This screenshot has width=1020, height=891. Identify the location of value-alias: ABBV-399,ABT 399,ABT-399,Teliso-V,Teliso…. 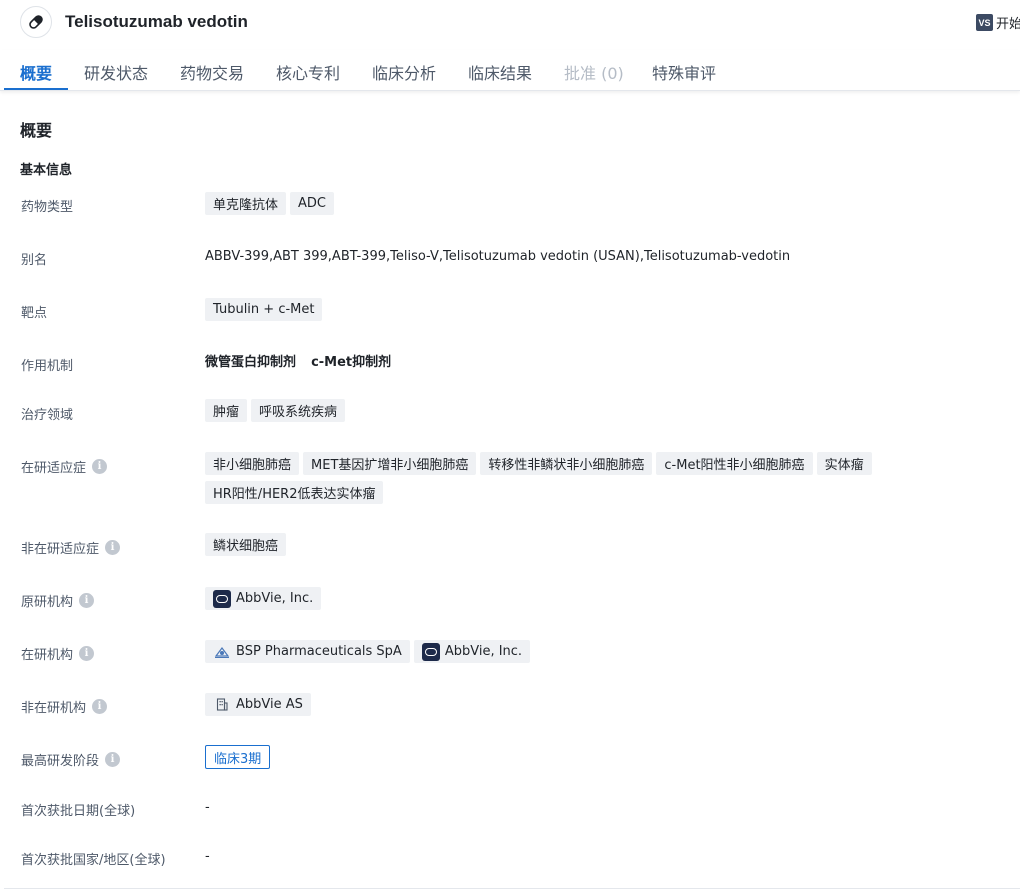
(498, 256).